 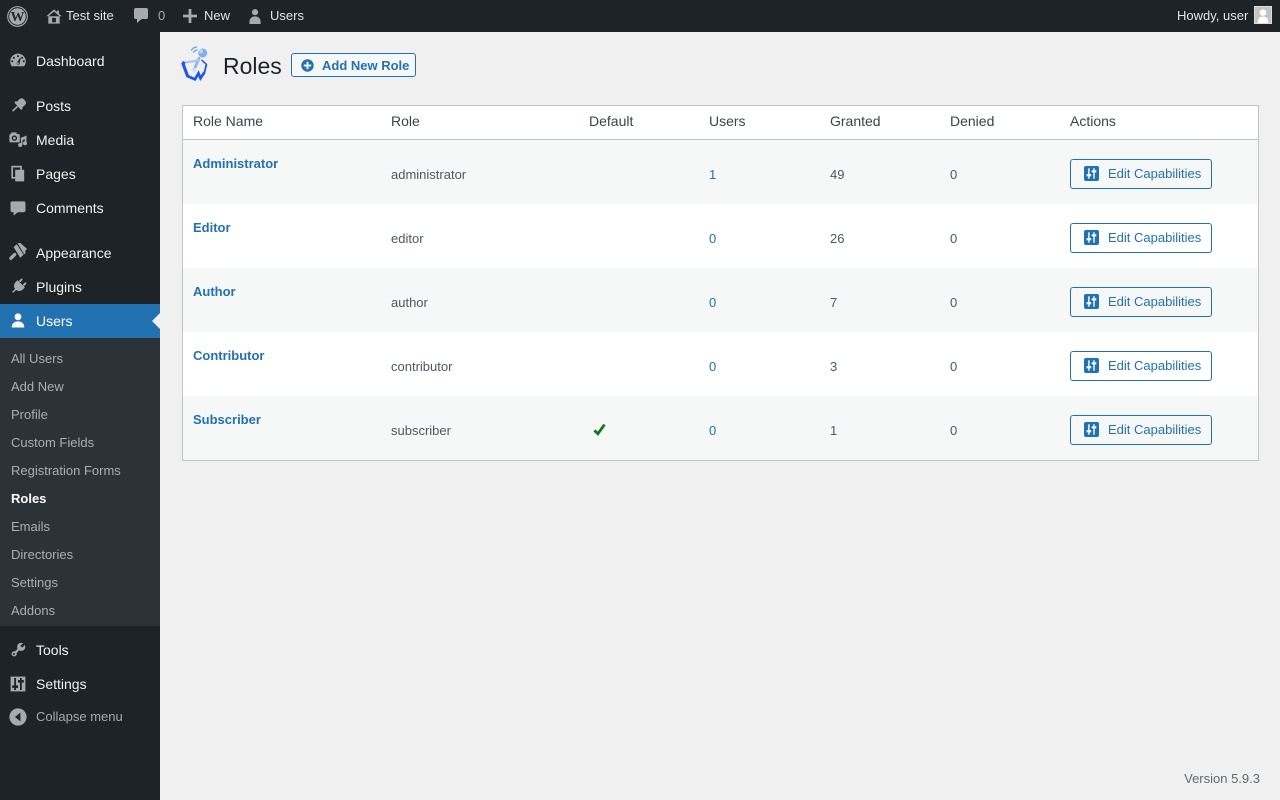 I want to click on svg-text: W, so click(x=18, y=17).